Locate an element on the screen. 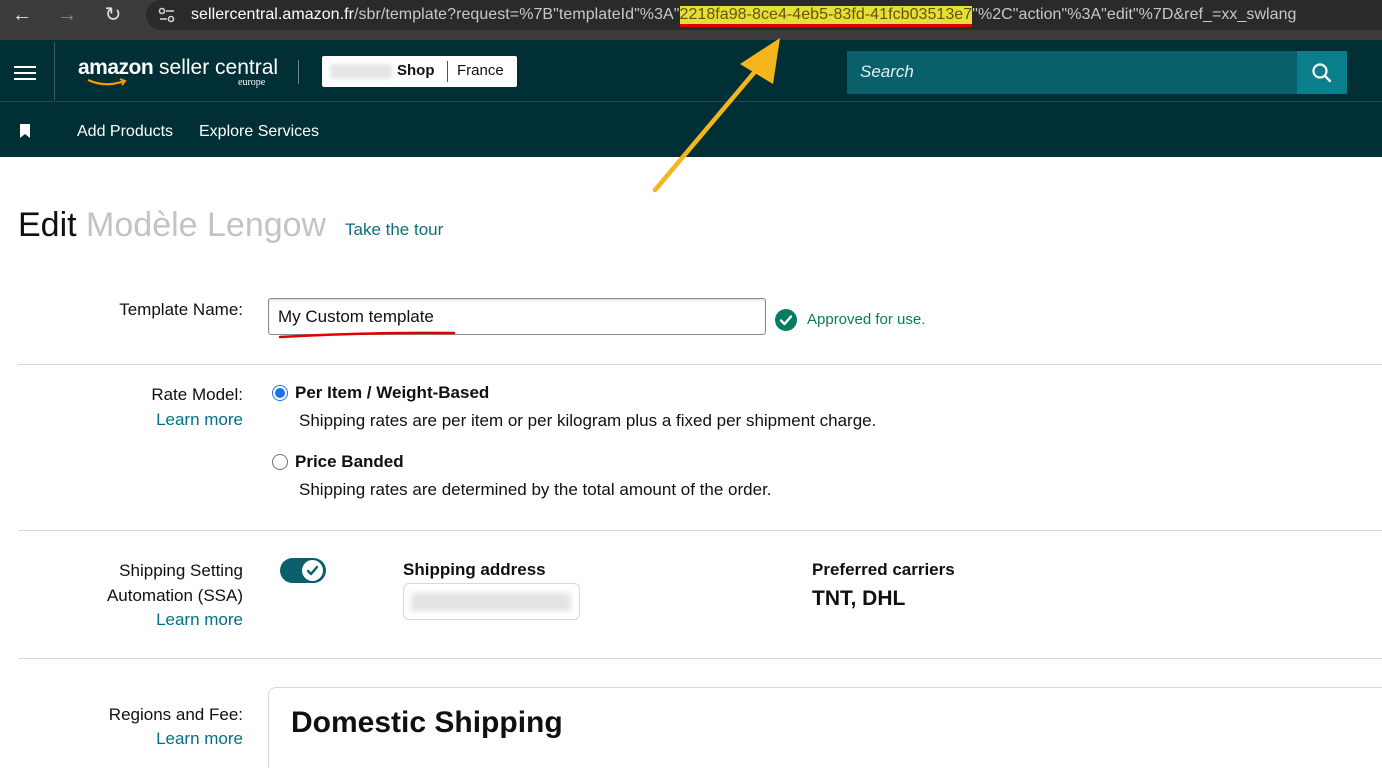 This screenshot has width=1382, height=768. logo-brand: amazon is located at coordinates (116, 67).